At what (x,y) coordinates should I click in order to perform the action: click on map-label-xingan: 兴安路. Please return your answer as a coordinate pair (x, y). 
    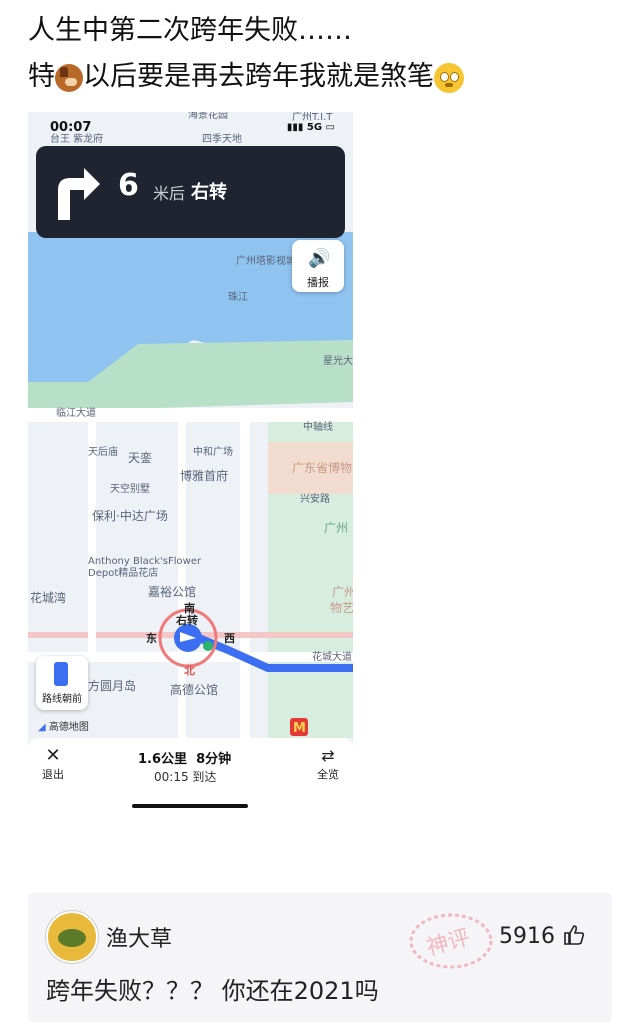
    Looking at the image, I should click on (315, 498).